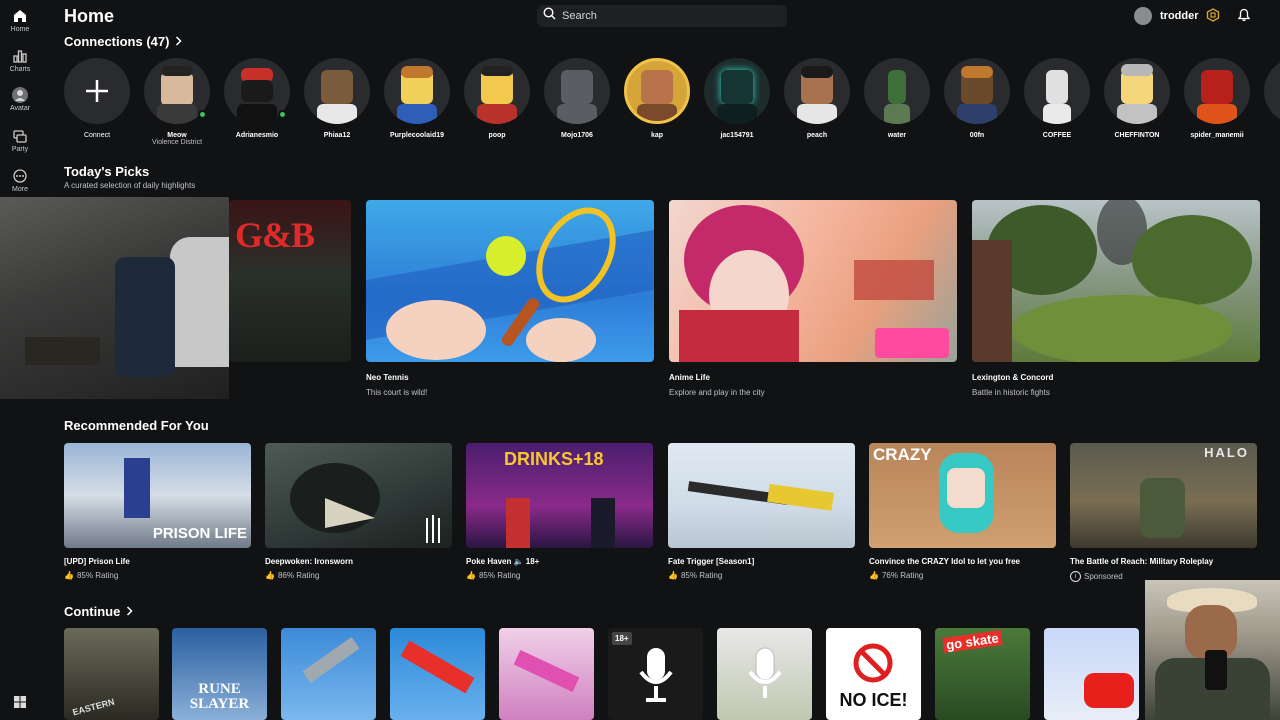 The image size is (1280, 720). What do you see at coordinates (20, 701) in the screenshot?
I see `windows-start-icon` at bounding box center [20, 701].